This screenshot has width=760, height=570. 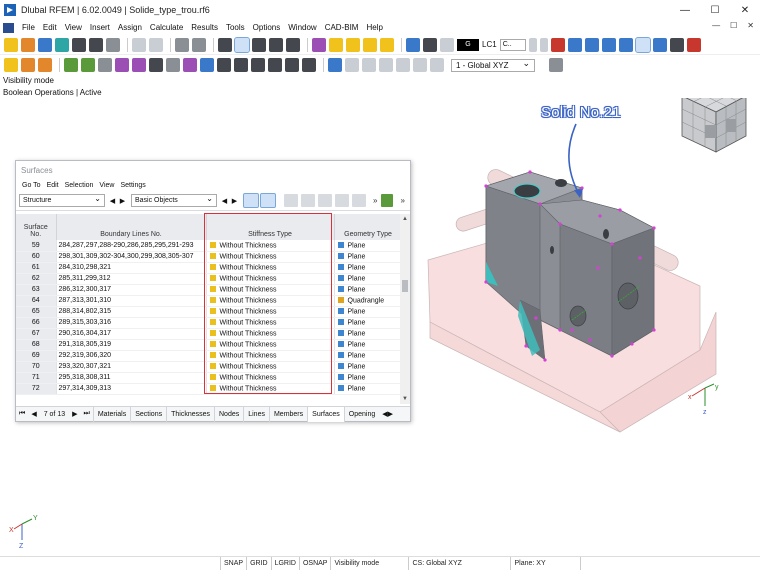 I want to click on tab-materials: Materials, so click(x=111, y=414).